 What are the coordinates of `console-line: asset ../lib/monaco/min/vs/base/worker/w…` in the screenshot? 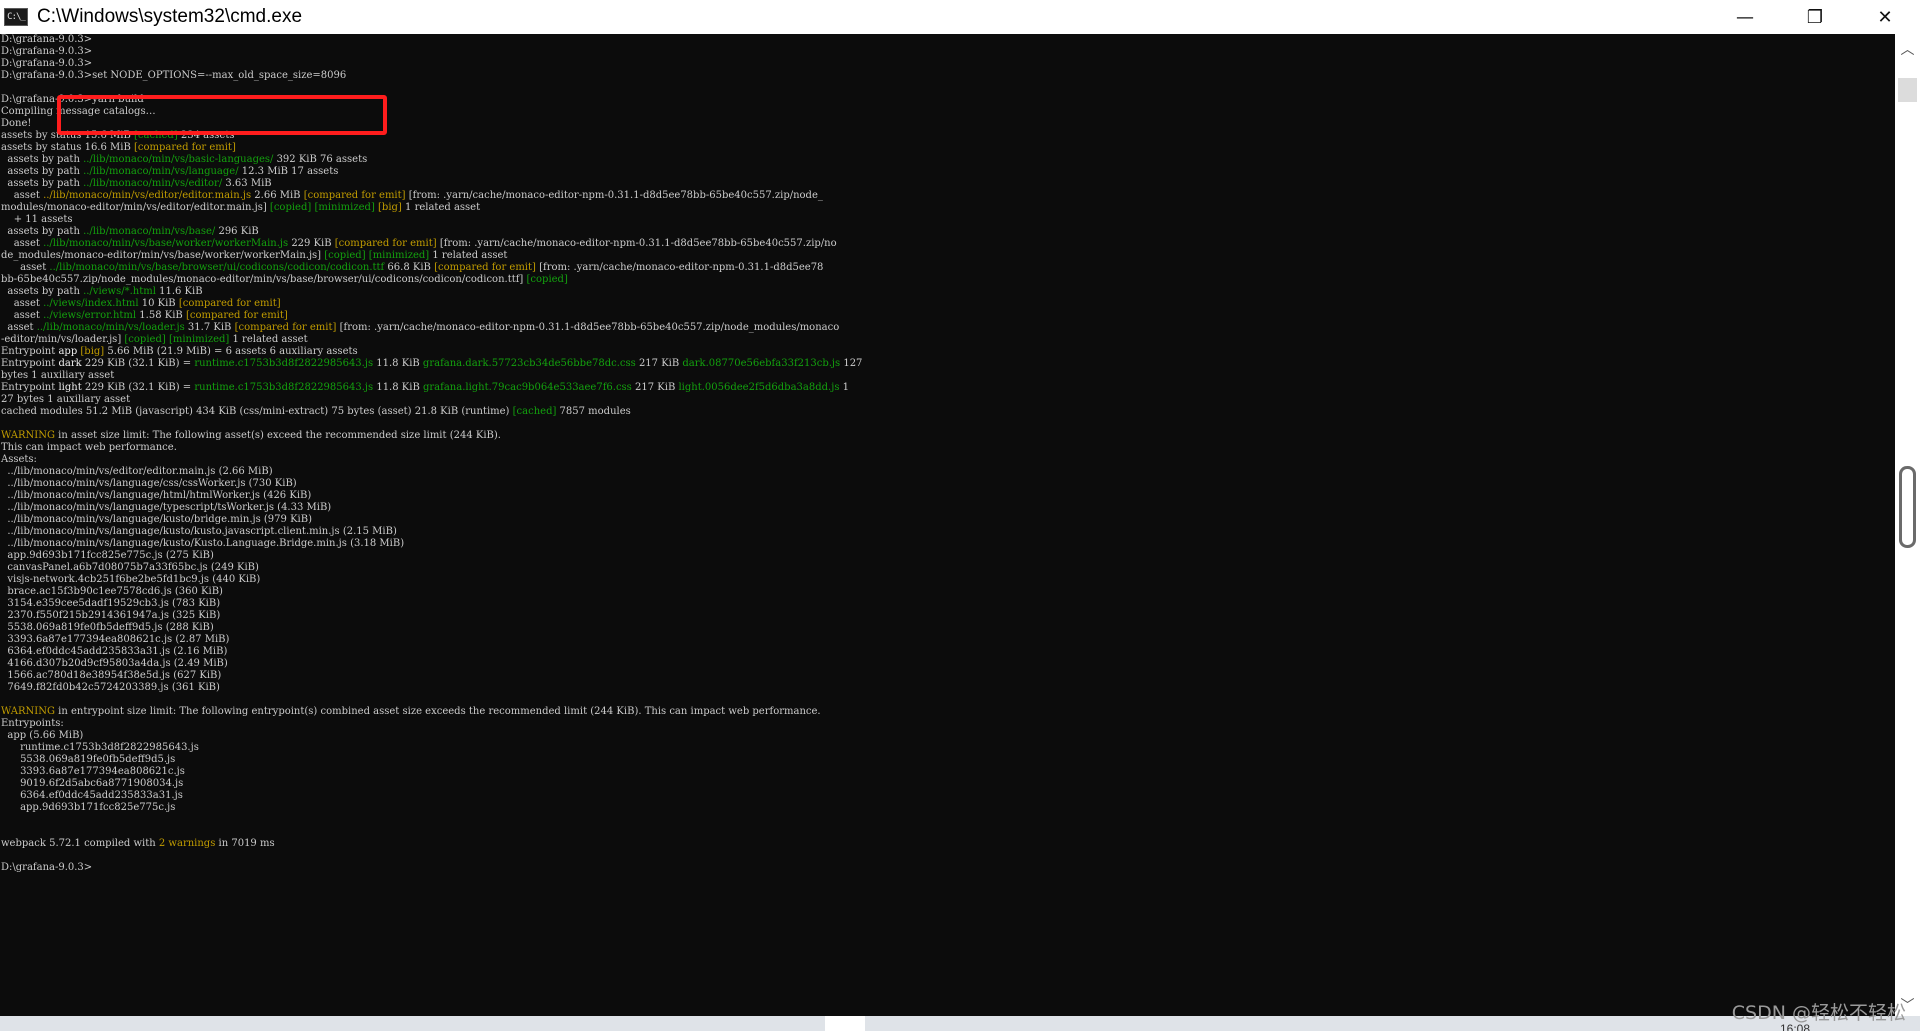 It's located at (431, 244).